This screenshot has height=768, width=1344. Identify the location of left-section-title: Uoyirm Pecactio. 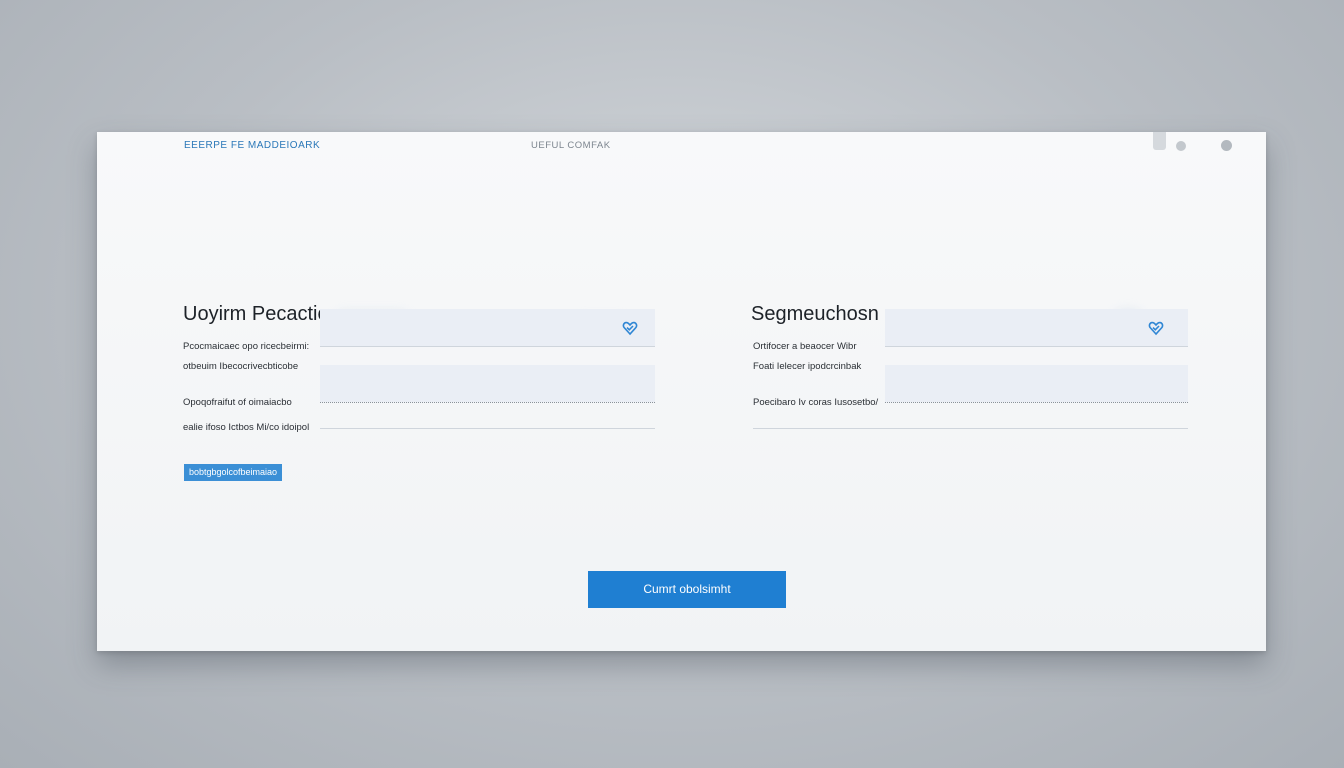
(256, 314).